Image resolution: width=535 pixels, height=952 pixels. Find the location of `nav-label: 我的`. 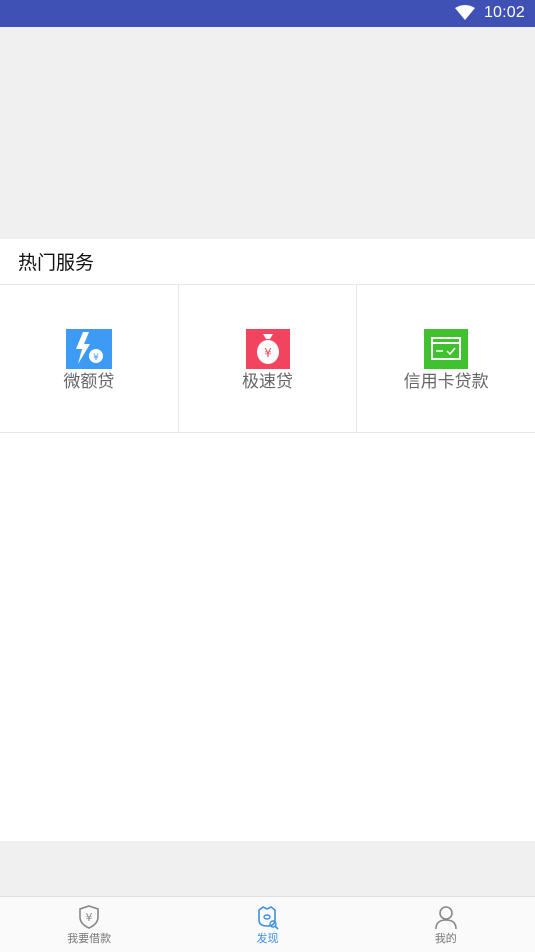

nav-label: 我的 is located at coordinates (445, 938).